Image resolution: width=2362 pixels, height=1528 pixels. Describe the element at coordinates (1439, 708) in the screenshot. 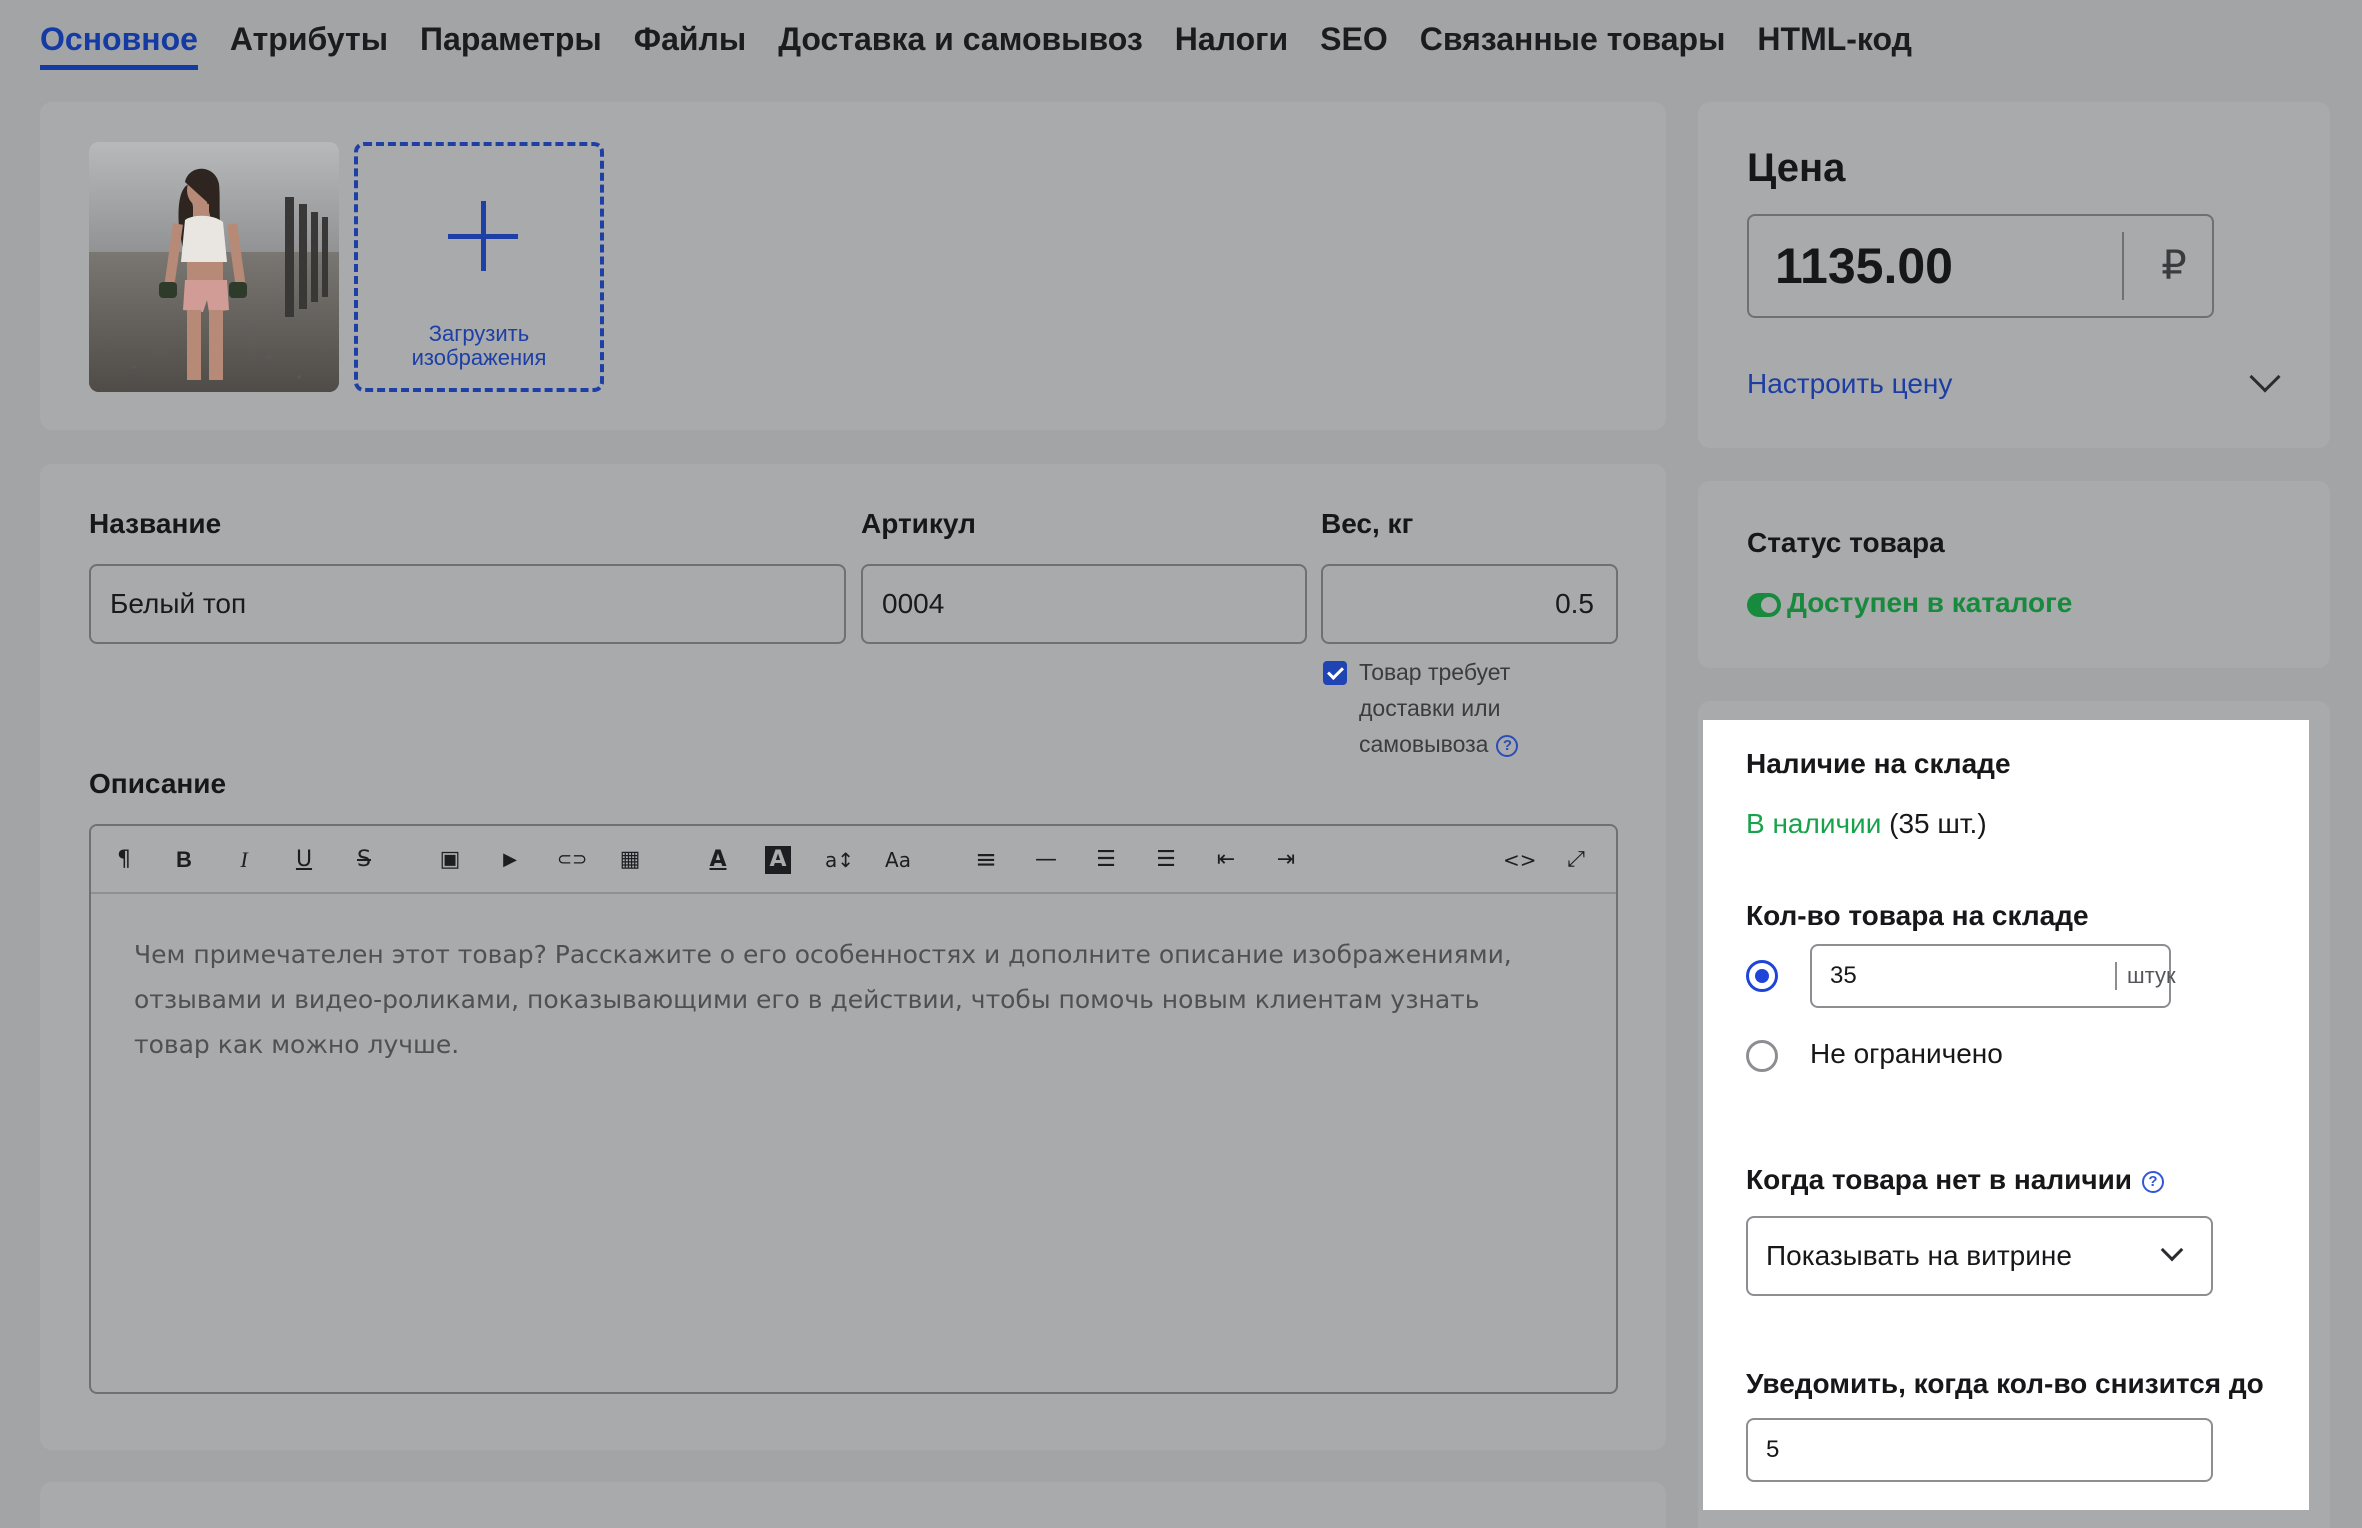

I see `requires-delivery-label: Товар требует доставки или самовывоза?` at that location.